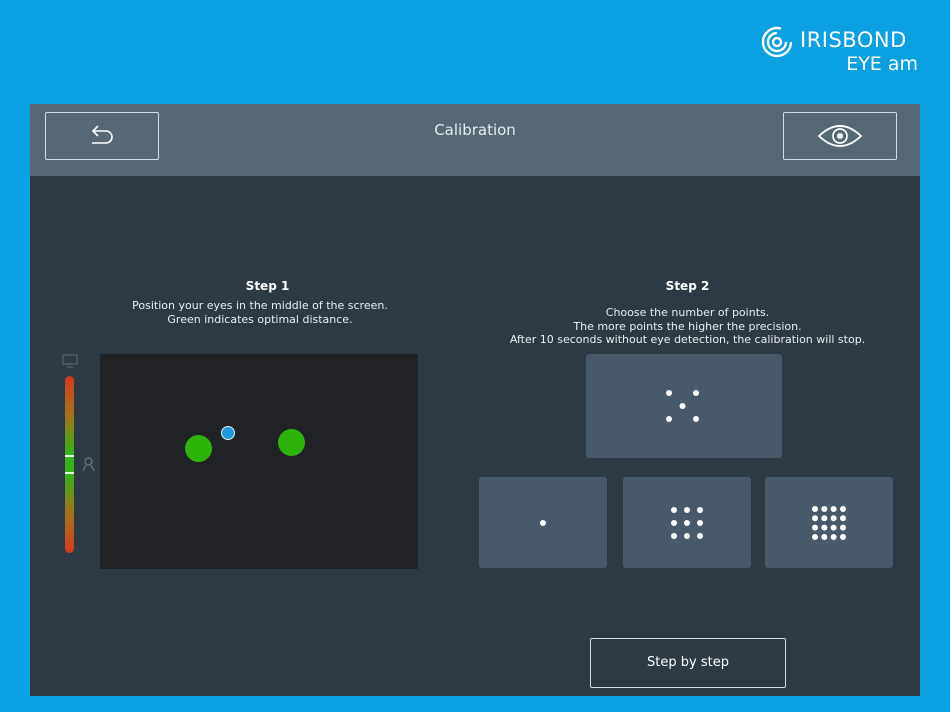 Image resolution: width=950 pixels, height=712 pixels. I want to click on step-by-step-button: Step by step, so click(688, 663).